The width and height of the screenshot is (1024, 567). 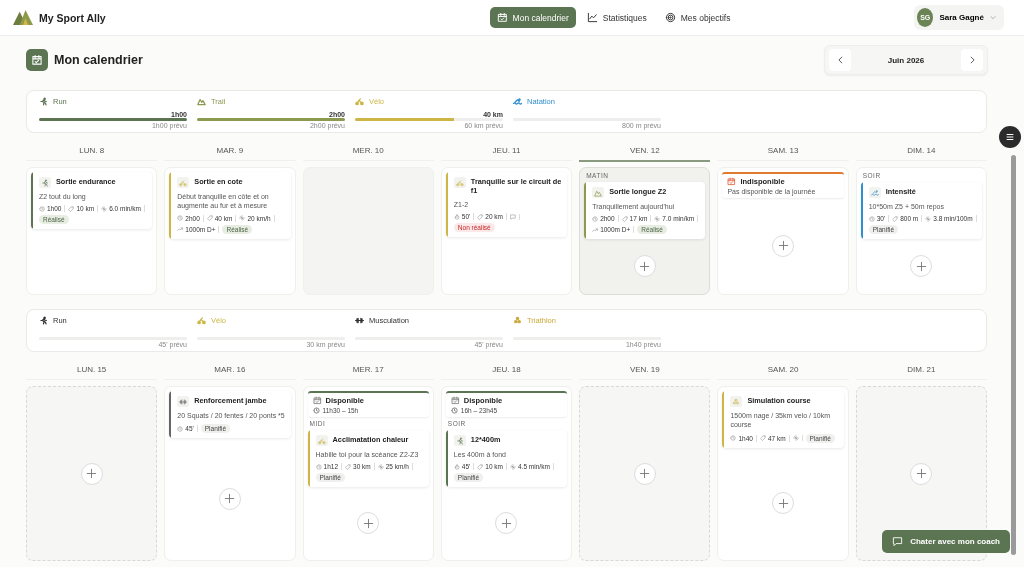 I want to click on target-icon, so click(x=670, y=17).